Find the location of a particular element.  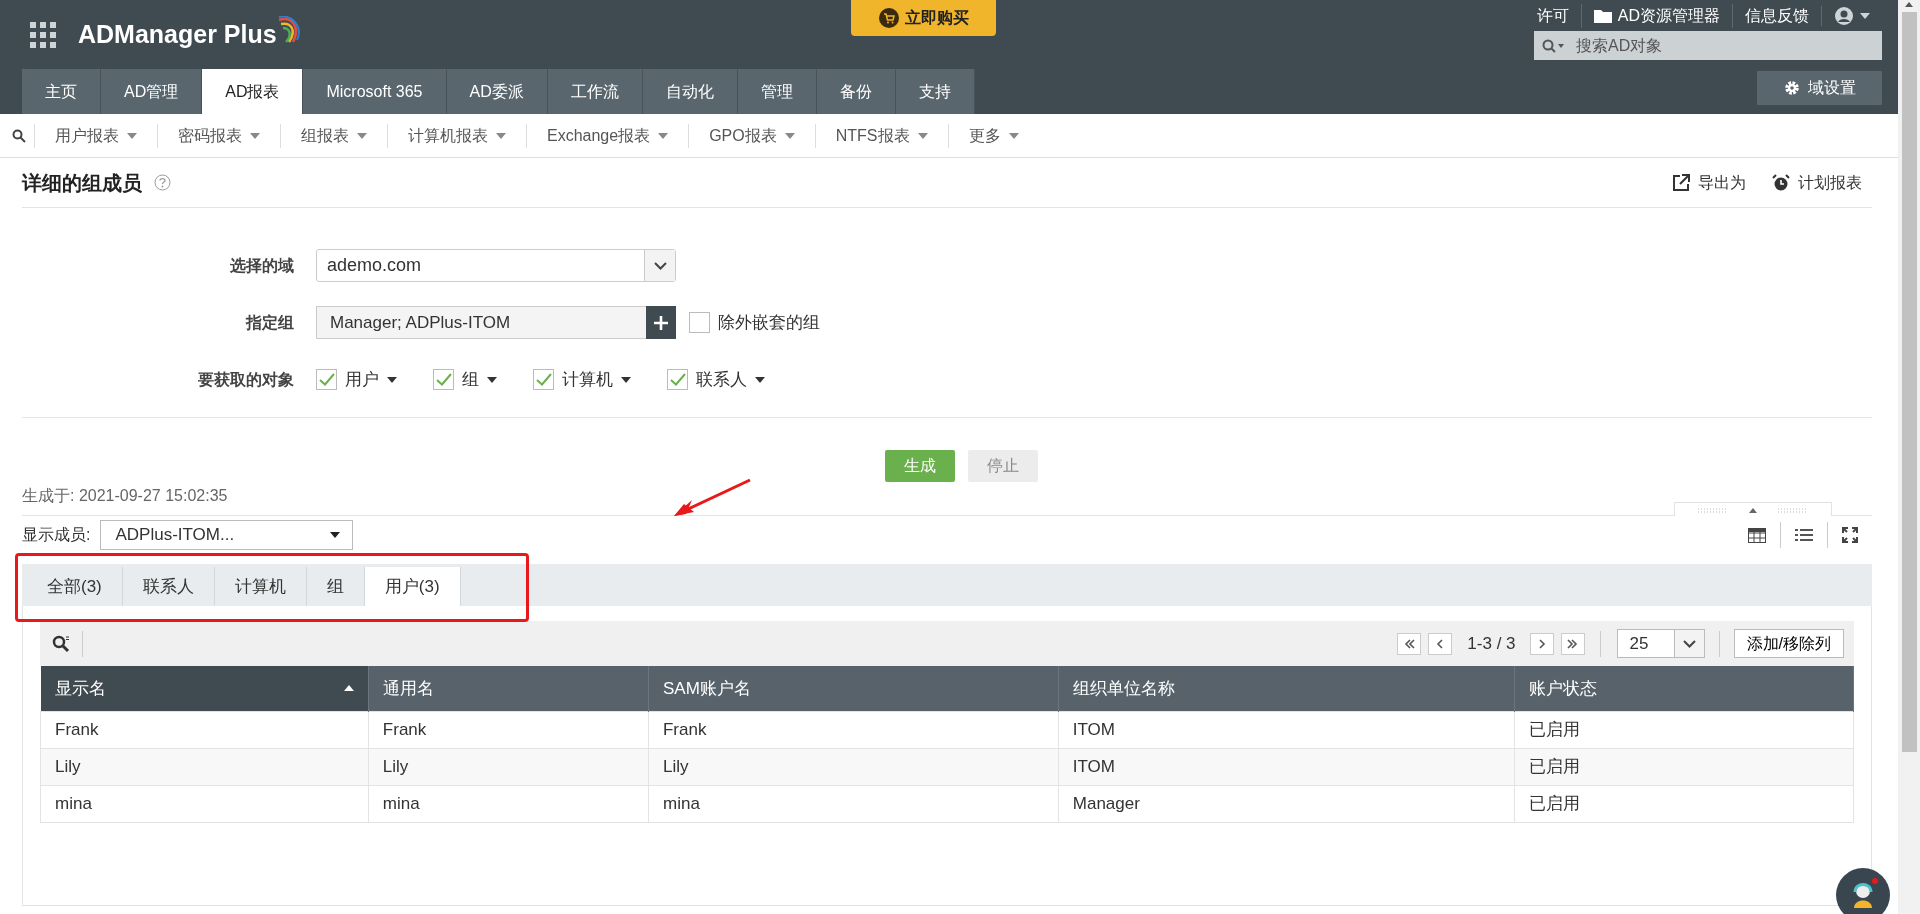

add-remove-columns-button: 添加/移除列 is located at coordinates (1788, 643).